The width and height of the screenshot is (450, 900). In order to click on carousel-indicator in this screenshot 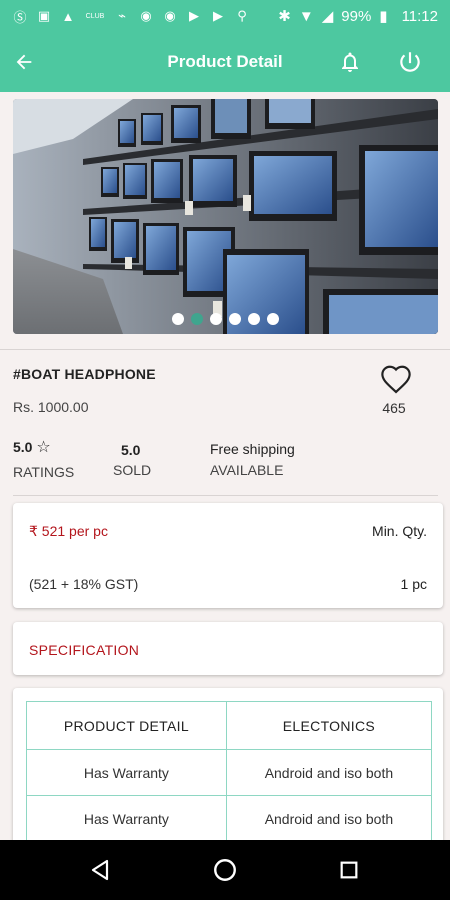, I will do `click(225, 319)`.